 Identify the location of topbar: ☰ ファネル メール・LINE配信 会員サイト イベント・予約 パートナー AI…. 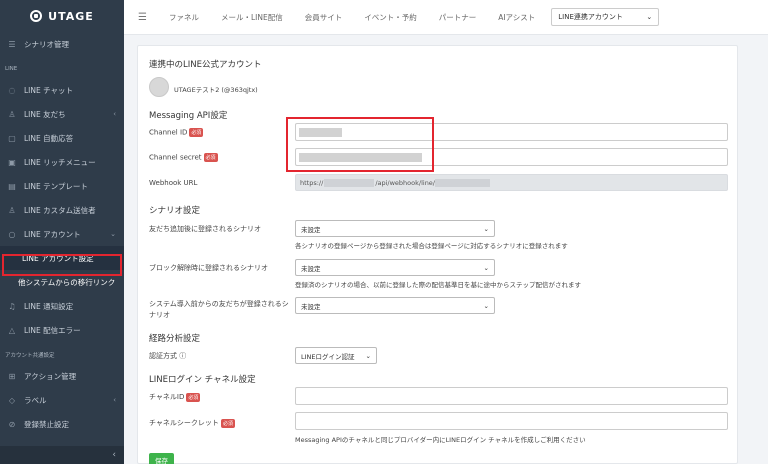
(446, 17).